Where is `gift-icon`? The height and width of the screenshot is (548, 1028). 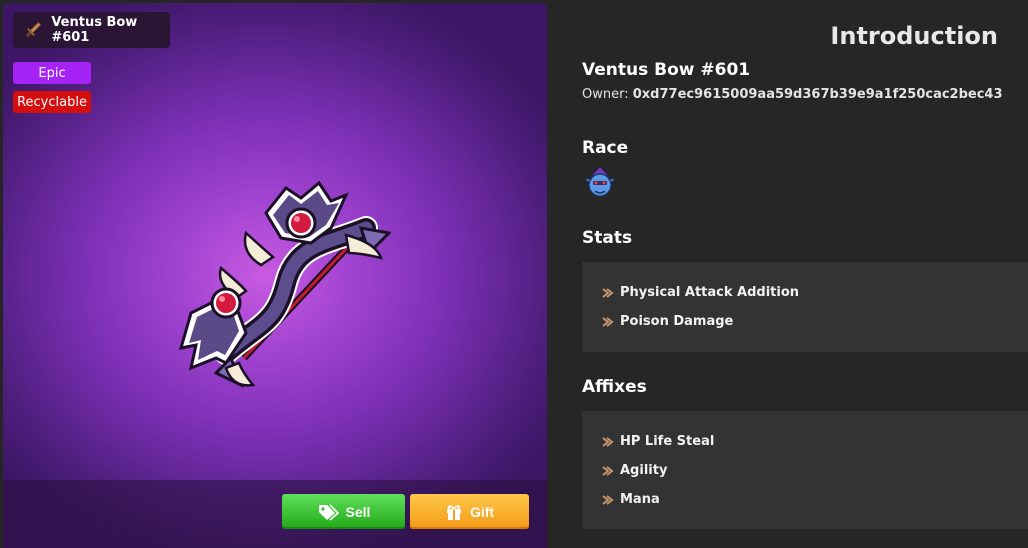
gift-icon is located at coordinates (453, 512).